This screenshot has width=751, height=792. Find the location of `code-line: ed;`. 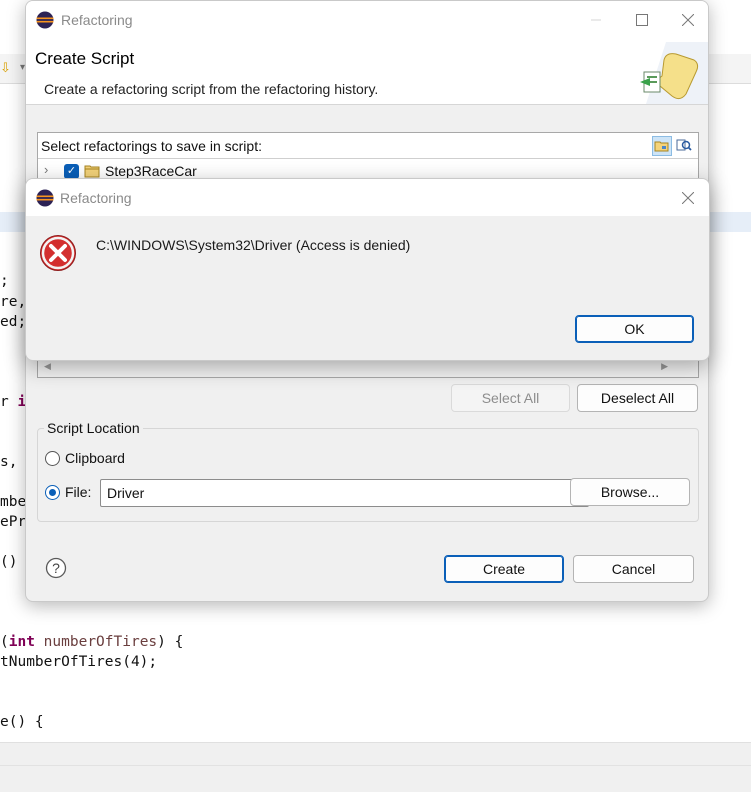

code-line: ed; is located at coordinates (13, 322).